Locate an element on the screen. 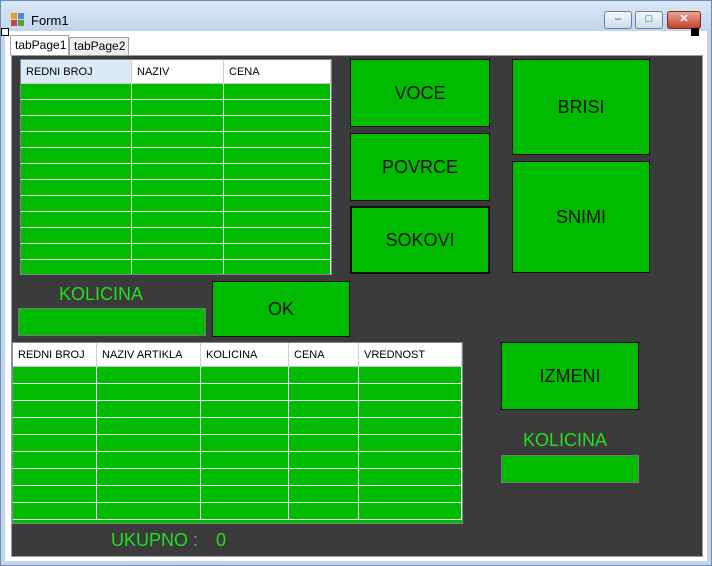  tab-tabpage1: tabPage1 is located at coordinates (39, 45).